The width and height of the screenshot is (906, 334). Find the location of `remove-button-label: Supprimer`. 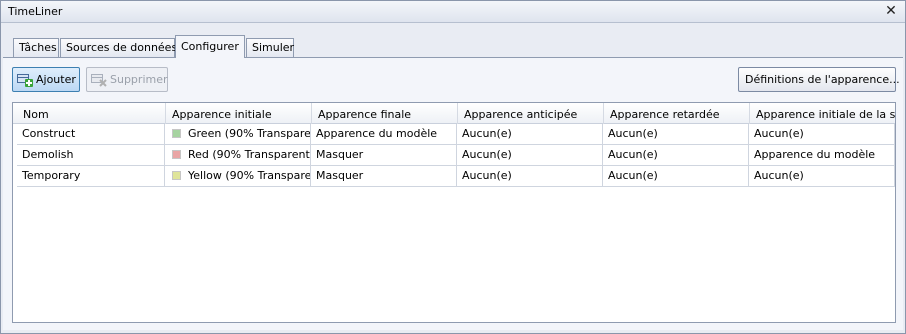

remove-button-label: Supprimer is located at coordinates (139, 79).